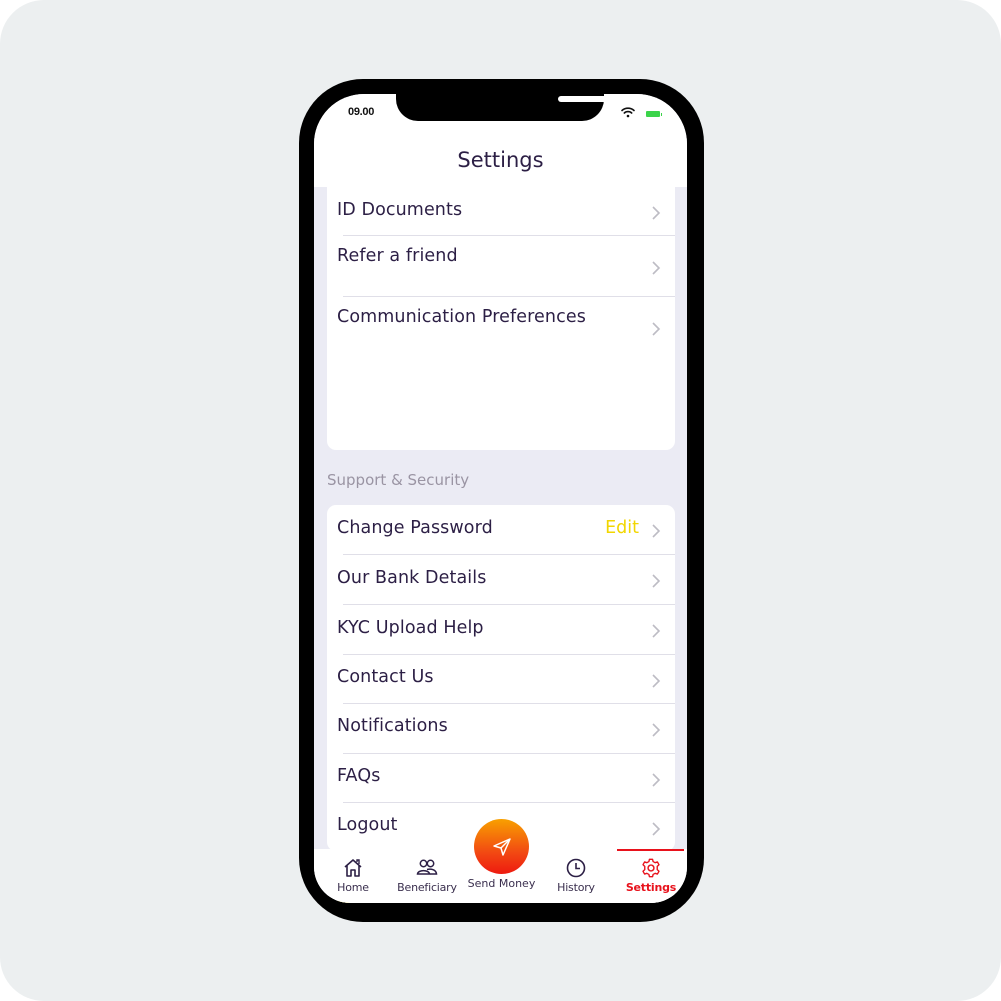 This screenshot has height=1001, width=1001. Describe the element at coordinates (501, 266) in the screenshot. I see `settings-item-refer-a-friend: Refer a friend` at that location.